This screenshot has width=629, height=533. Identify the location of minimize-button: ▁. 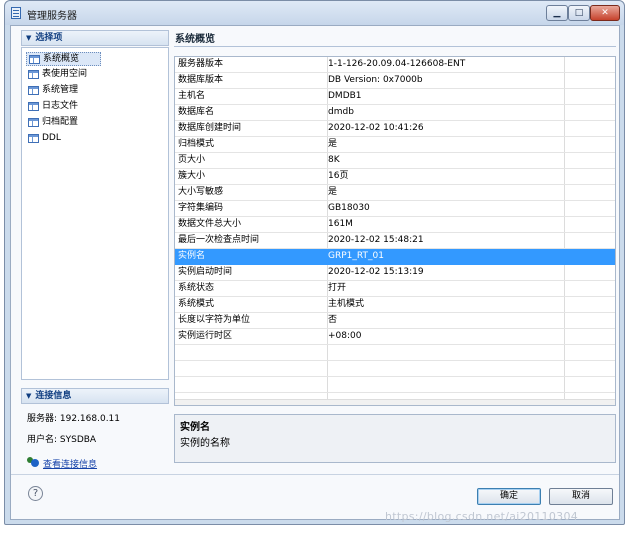
(557, 13).